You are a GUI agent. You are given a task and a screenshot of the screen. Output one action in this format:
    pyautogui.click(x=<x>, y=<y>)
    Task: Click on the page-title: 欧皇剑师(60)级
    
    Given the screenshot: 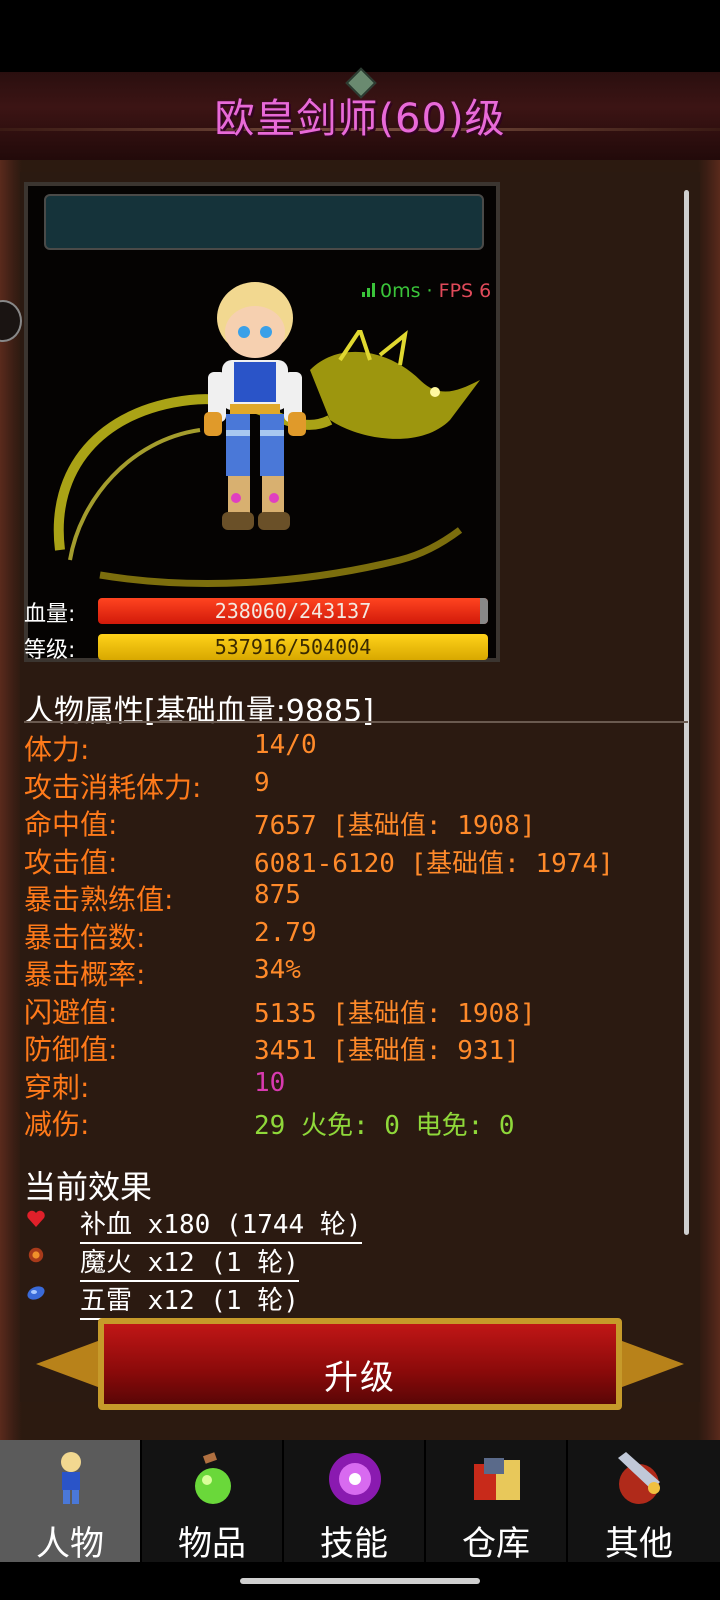 What is the action you would take?
    pyautogui.click(x=360, y=119)
    